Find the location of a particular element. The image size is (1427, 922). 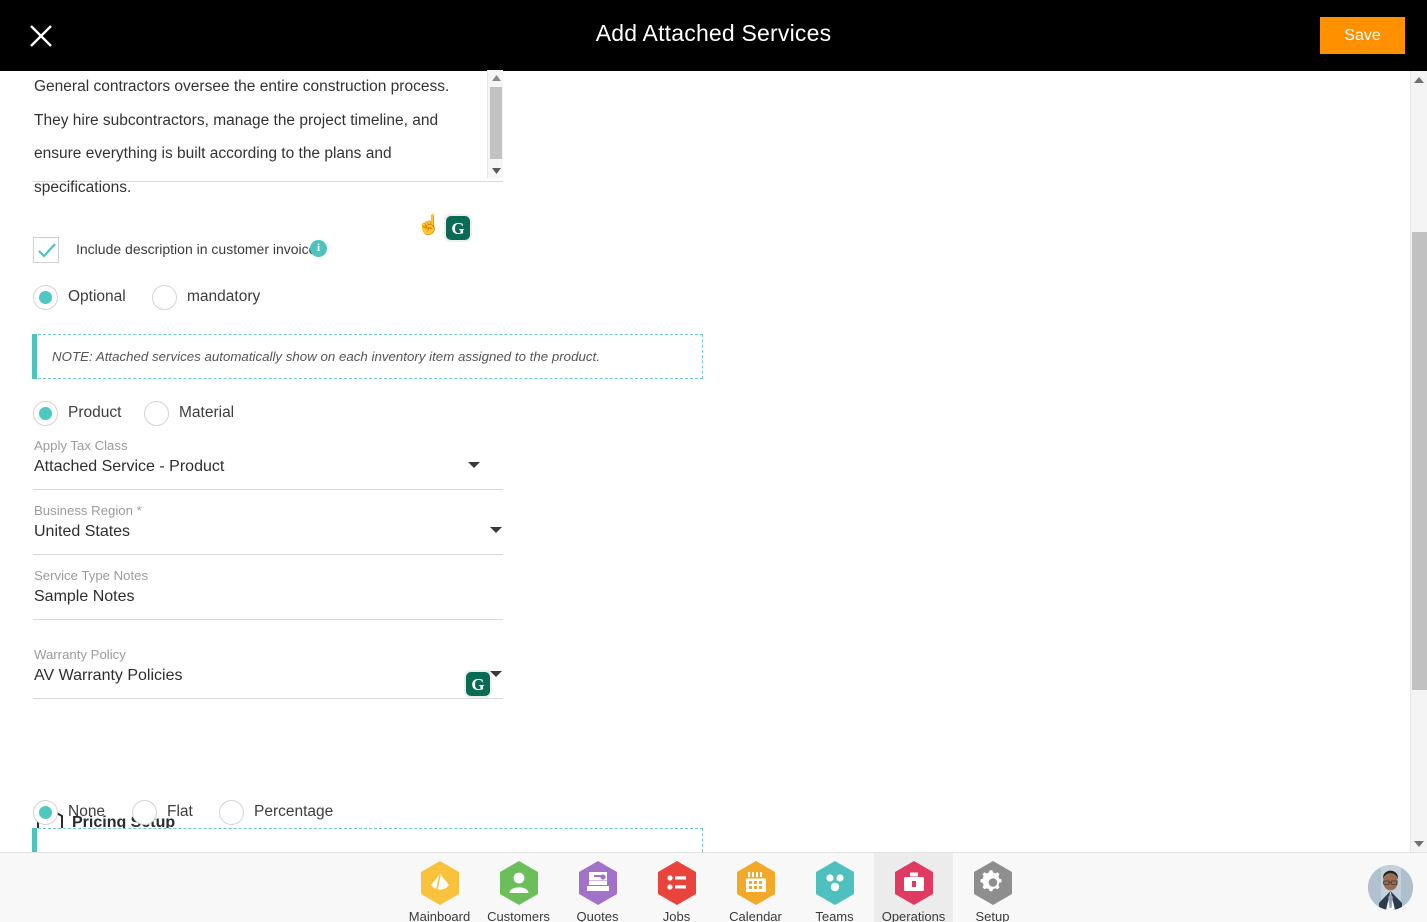

radio-label: Material is located at coordinates (207, 412).